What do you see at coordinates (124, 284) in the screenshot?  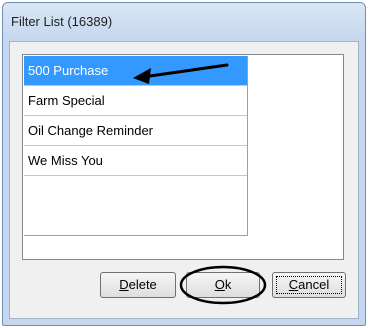 I see `delete-mnemonic: D` at bounding box center [124, 284].